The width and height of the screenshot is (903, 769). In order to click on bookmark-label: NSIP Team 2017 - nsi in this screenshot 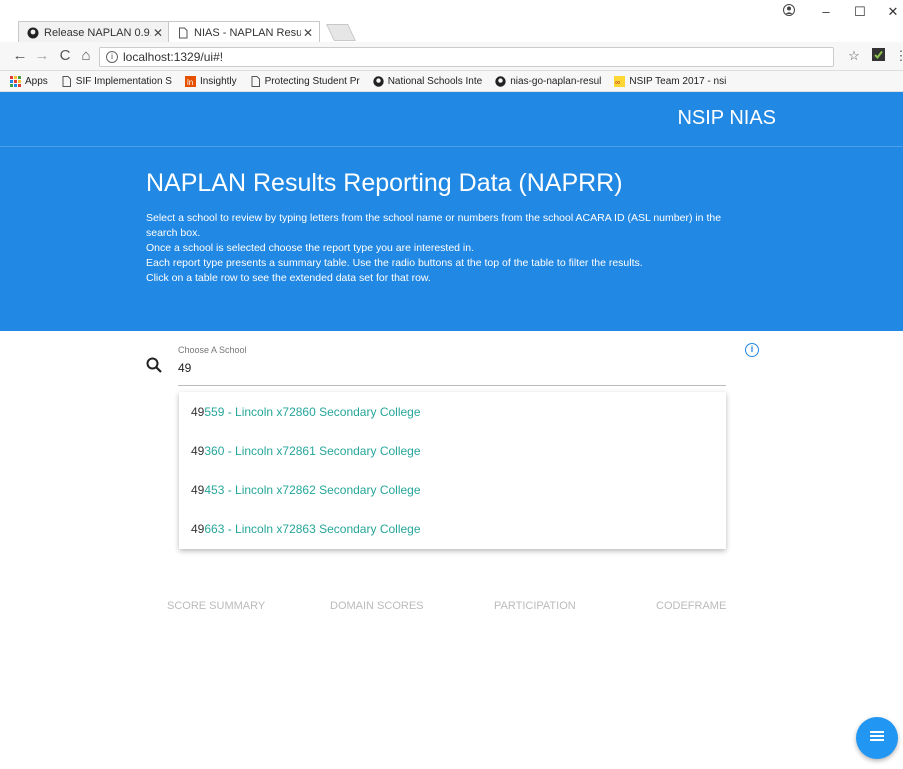, I will do `click(678, 81)`.